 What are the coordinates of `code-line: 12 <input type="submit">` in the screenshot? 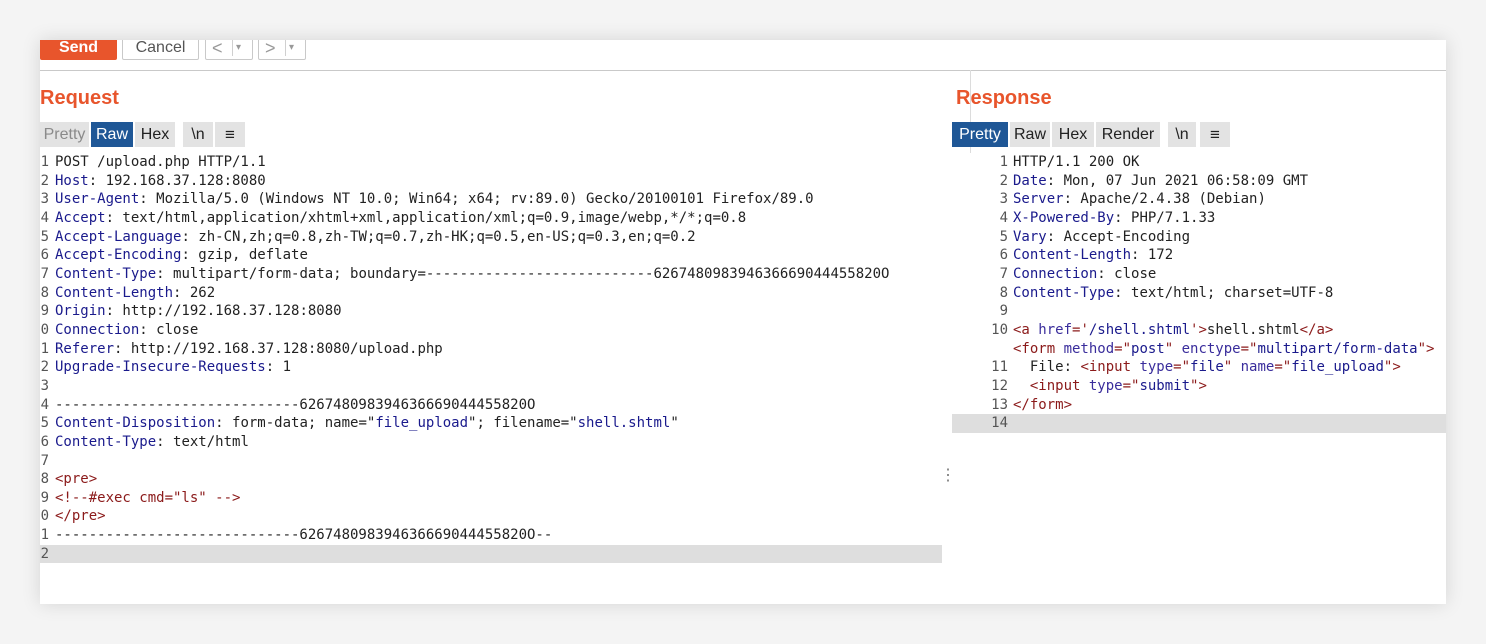 It's located at (1199, 386).